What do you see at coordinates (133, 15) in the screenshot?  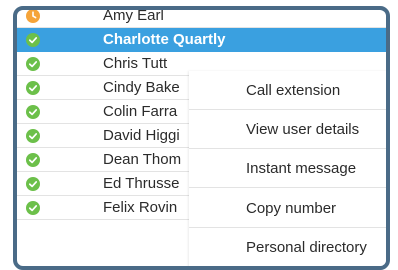 I see `contact-name: Amy Earl` at bounding box center [133, 15].